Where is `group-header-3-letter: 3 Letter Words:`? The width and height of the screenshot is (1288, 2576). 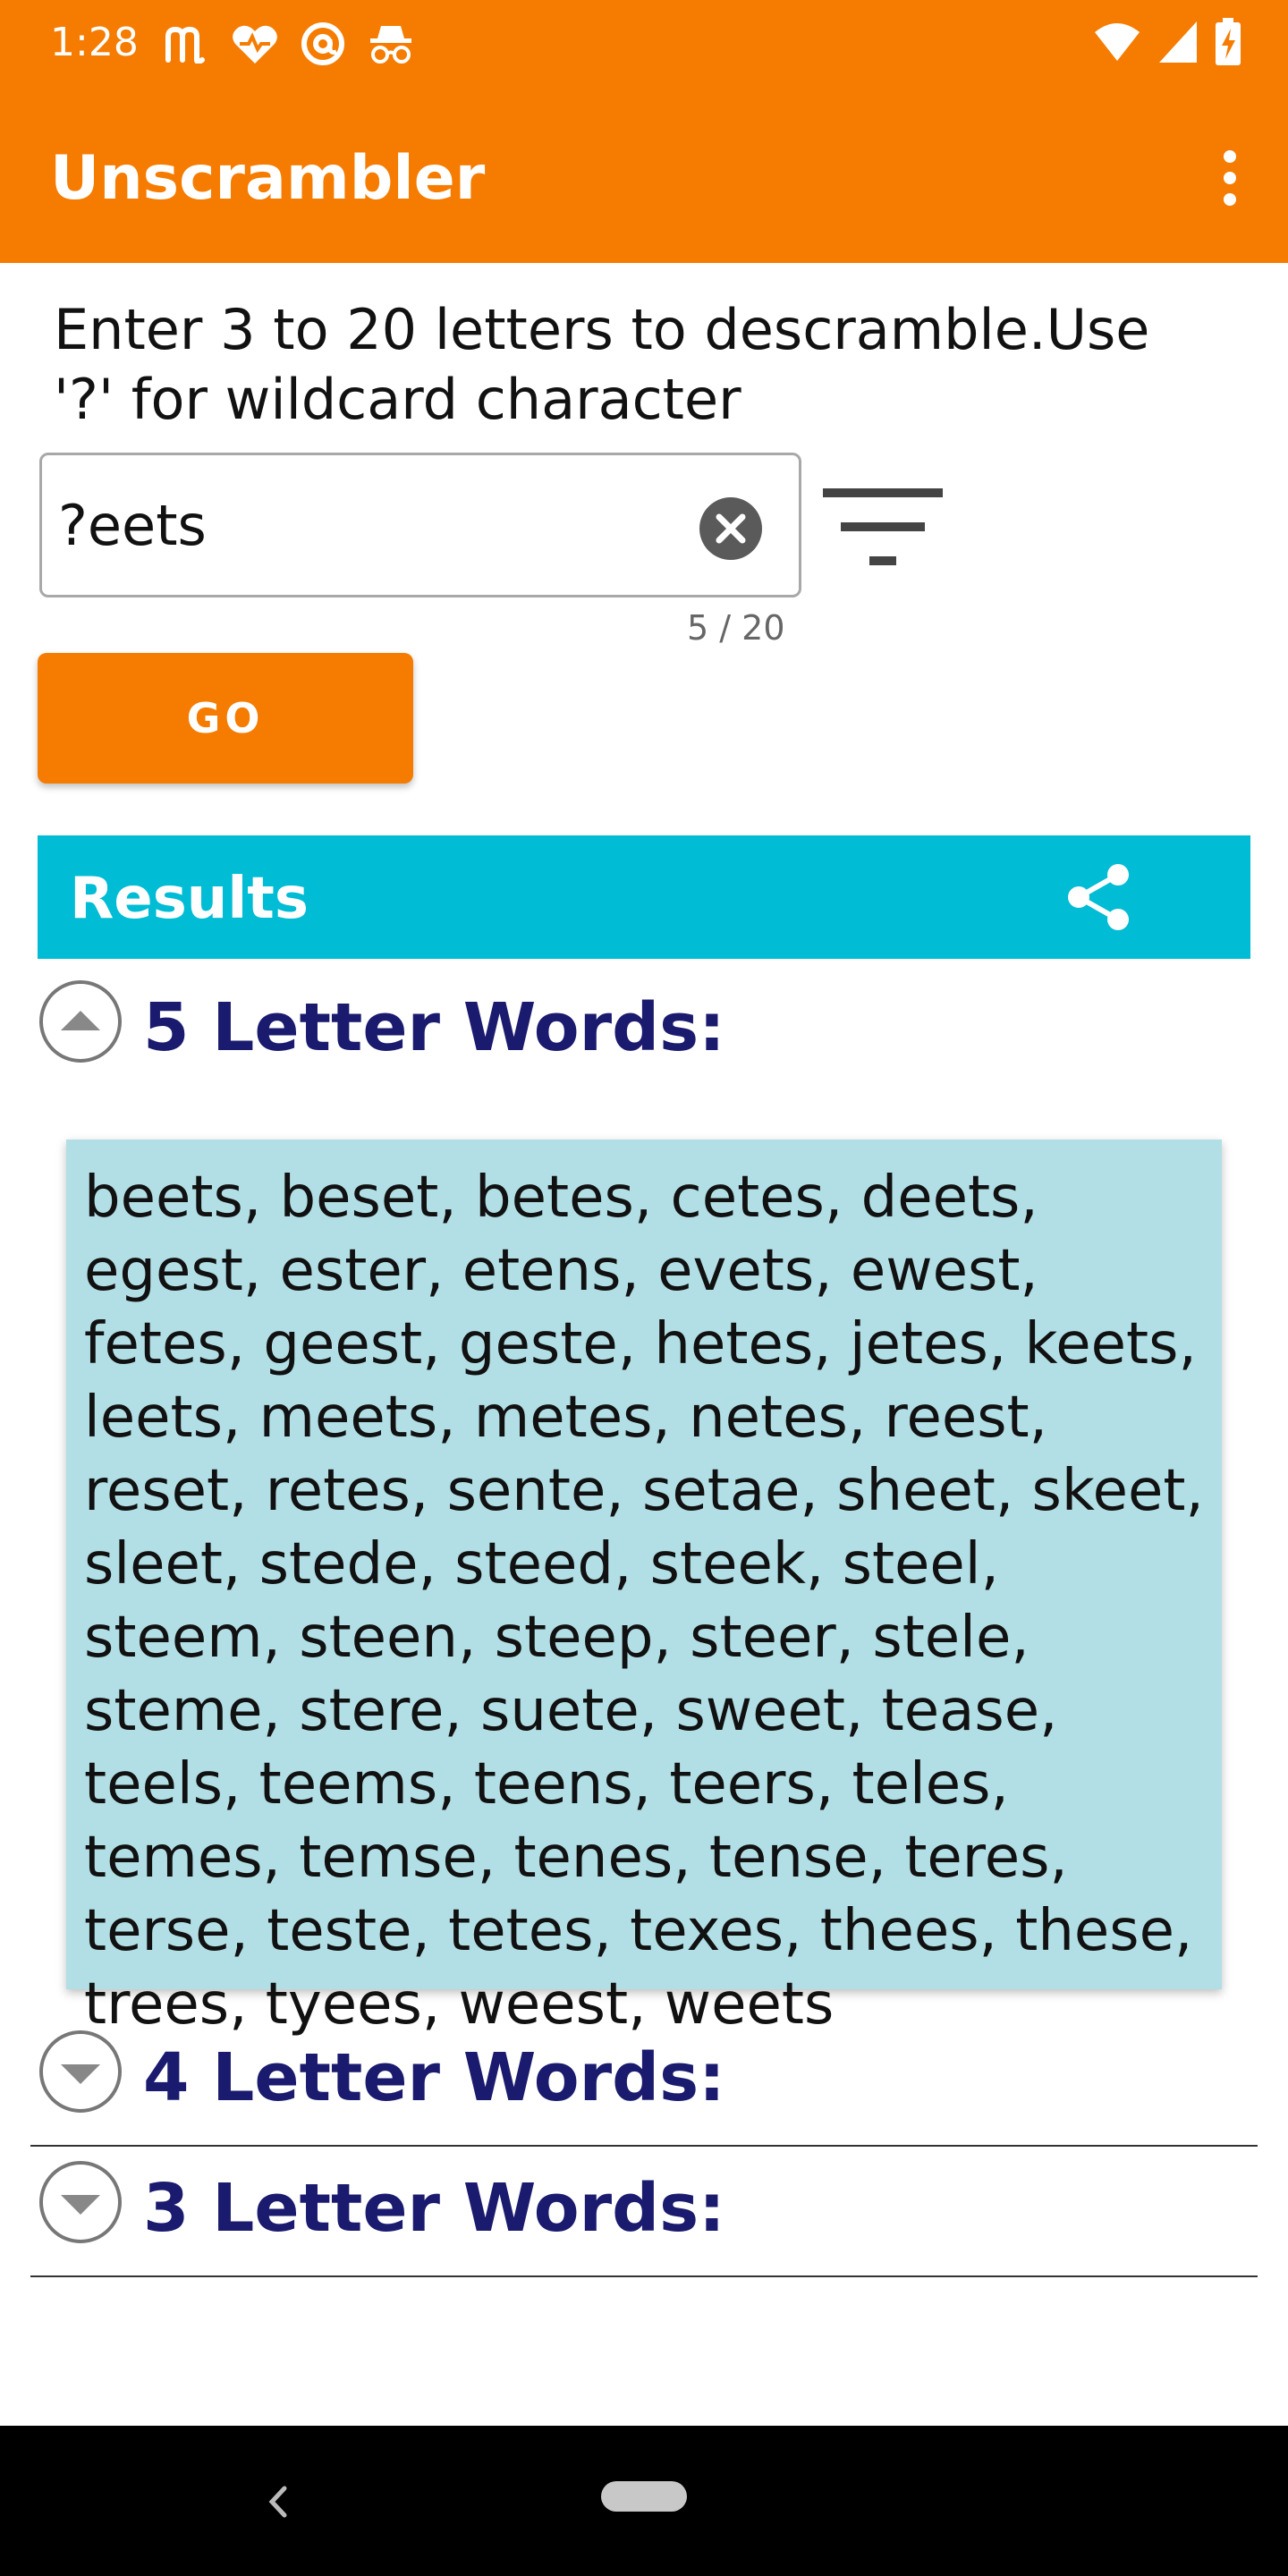
group-header-3-letter: 3 Letter Words: is located at coordinates (646, 2204).